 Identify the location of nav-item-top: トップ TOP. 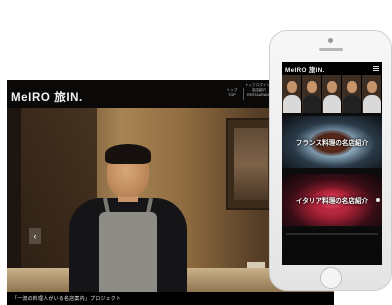
(232, 92).